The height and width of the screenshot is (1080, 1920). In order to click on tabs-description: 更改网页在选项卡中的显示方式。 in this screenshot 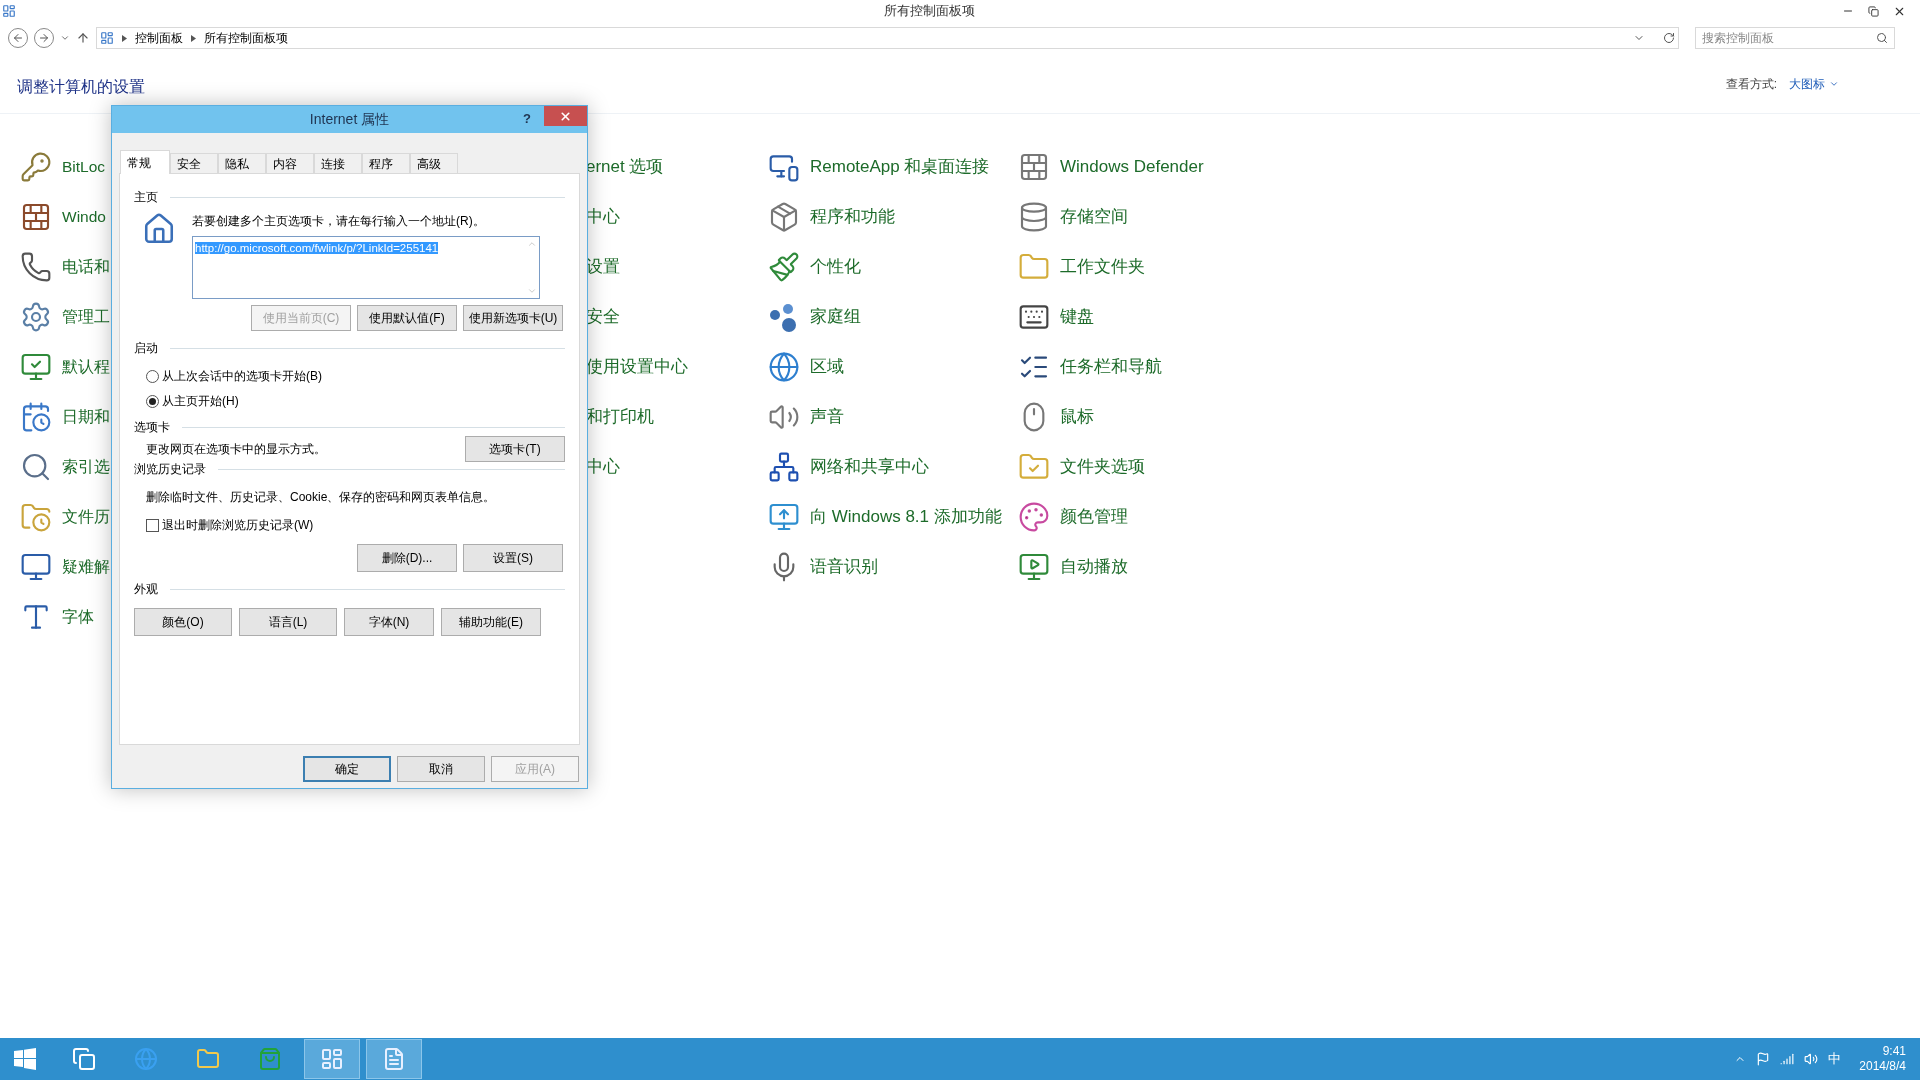, I will do `click(236, 449)`.